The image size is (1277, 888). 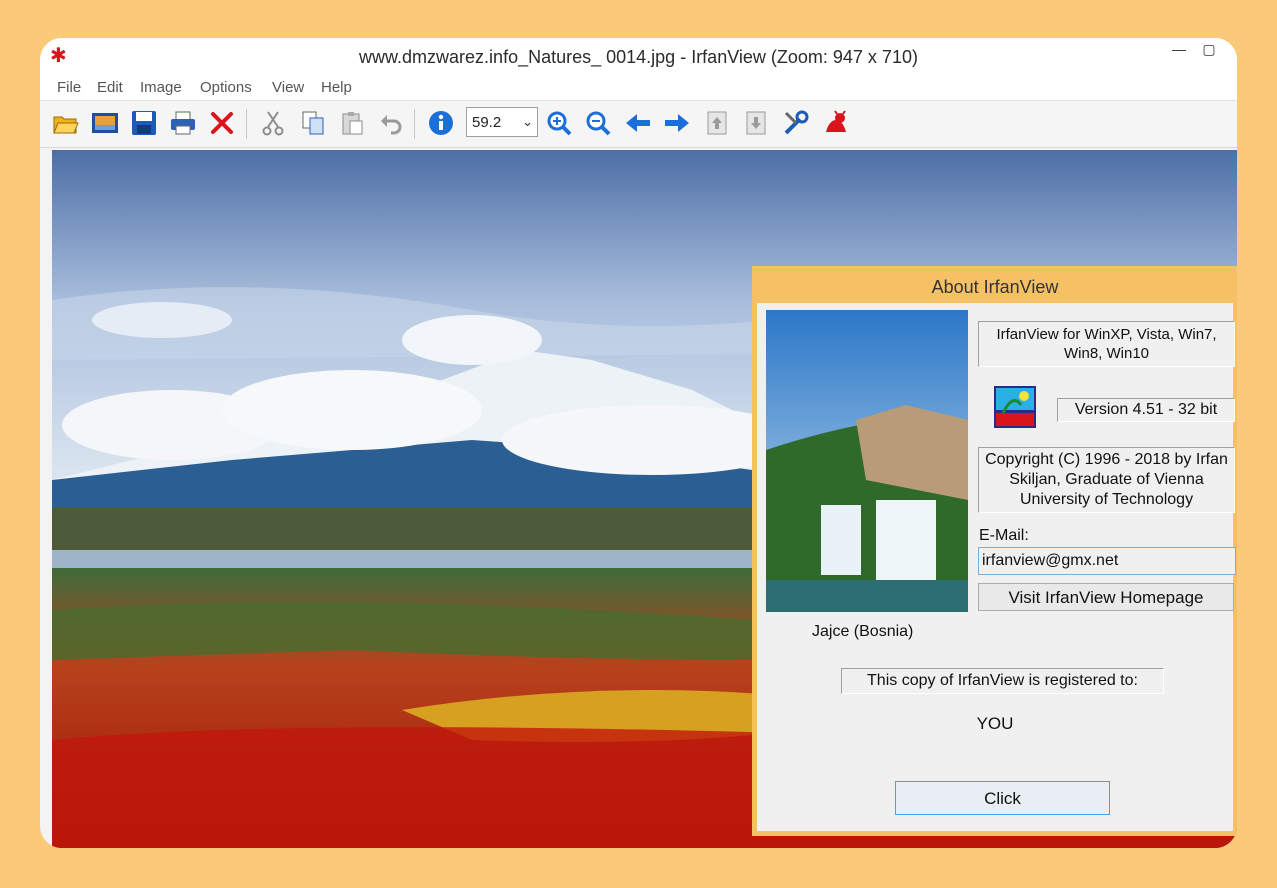 What do you see at coordinates (226, 87) in the screenshot?
I see `menu-options: Options` at bounding box center [226, 87].